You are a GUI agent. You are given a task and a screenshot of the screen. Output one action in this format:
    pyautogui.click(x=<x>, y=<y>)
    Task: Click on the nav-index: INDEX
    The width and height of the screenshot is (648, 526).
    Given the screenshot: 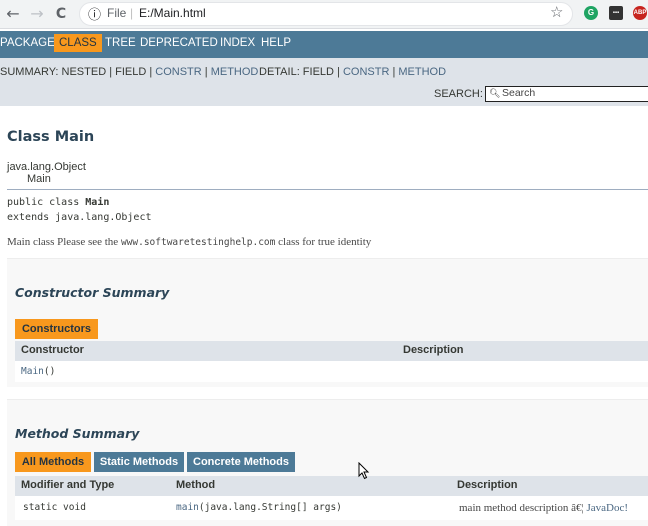 What is the action you would take?
    pyautogui.click(x=237, y=43)
    